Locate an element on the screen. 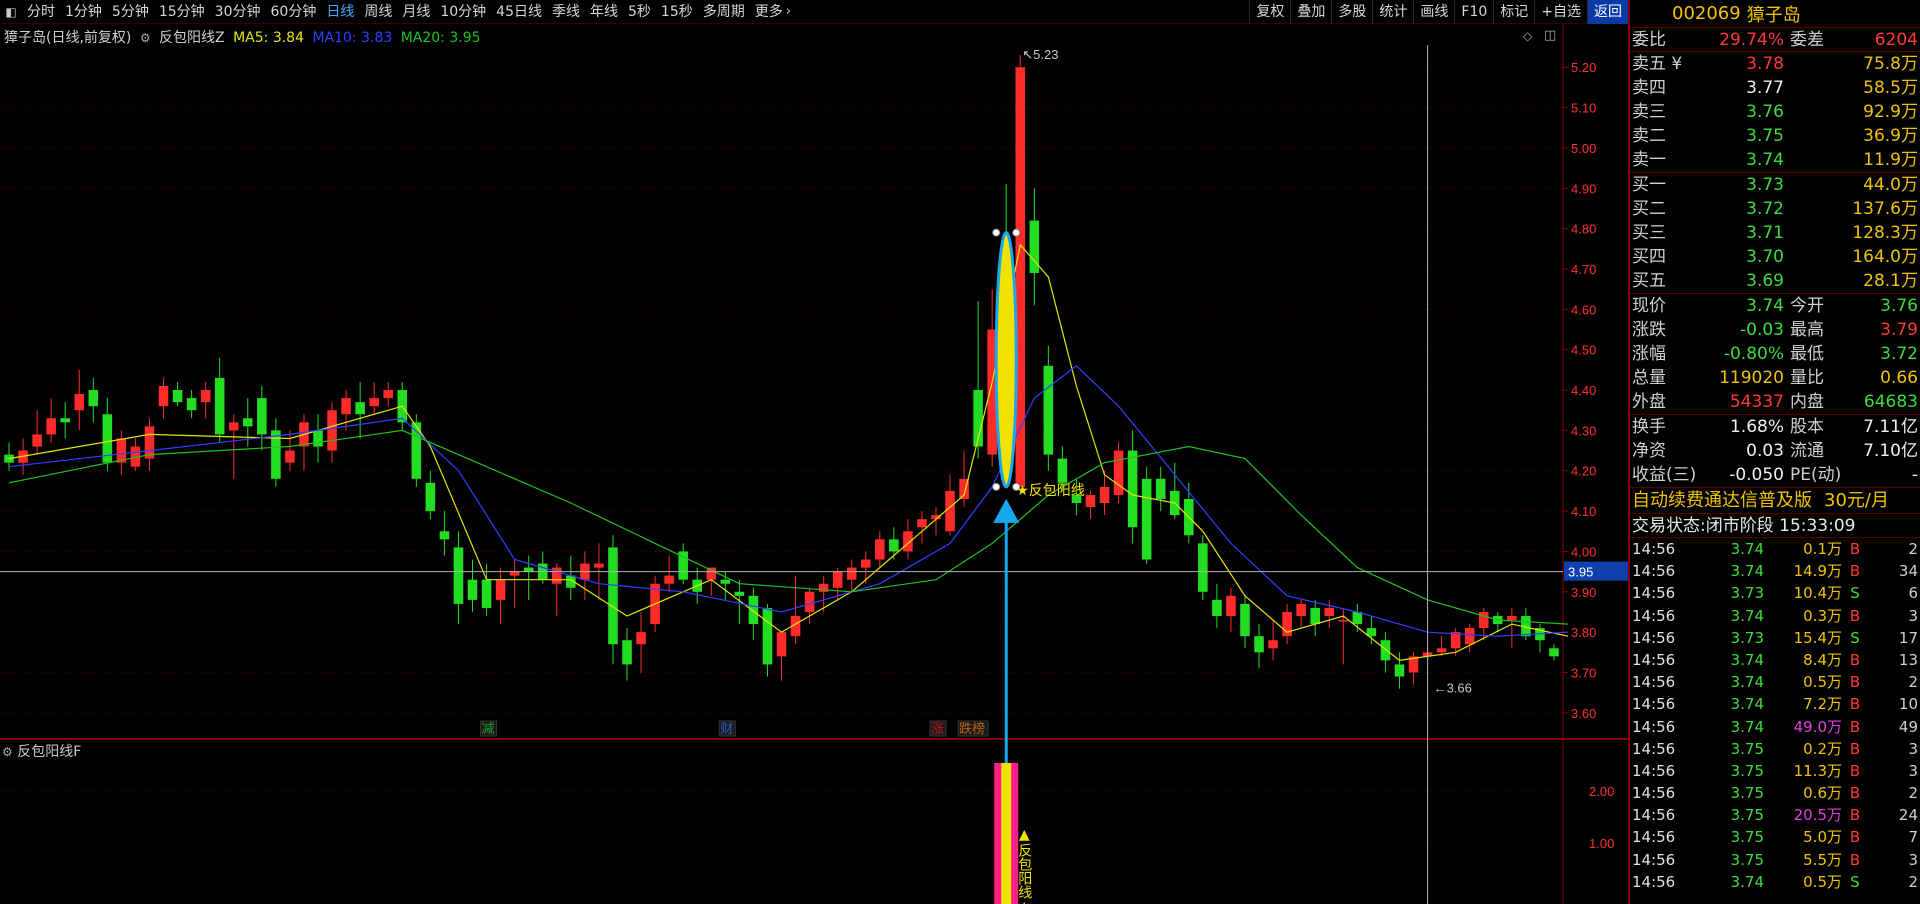  diamond-icon: ◇ is located at coordinates (1527, 36).